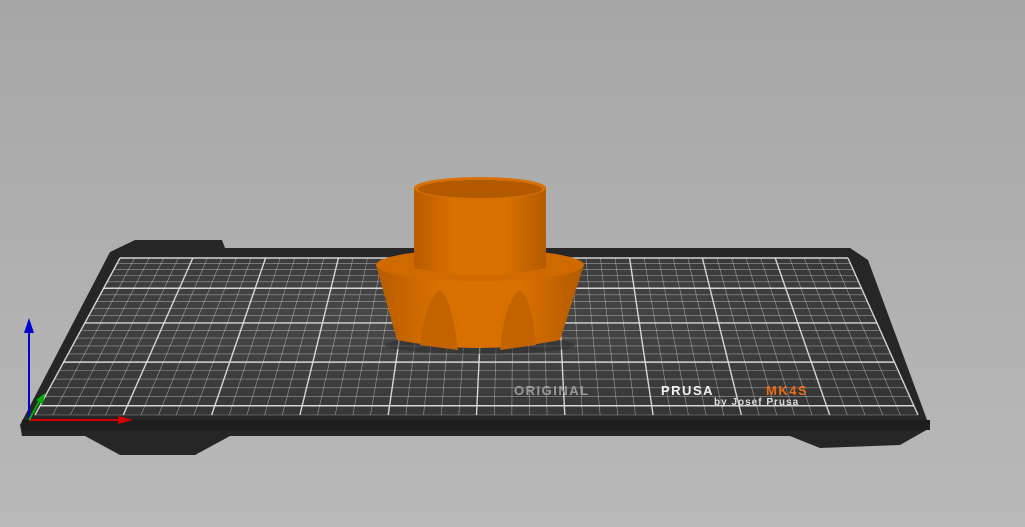 Image resolution: width=1025 pixels, height=527 pixels. I want to click on z-axis-arrow-icon, so click(29, 325).